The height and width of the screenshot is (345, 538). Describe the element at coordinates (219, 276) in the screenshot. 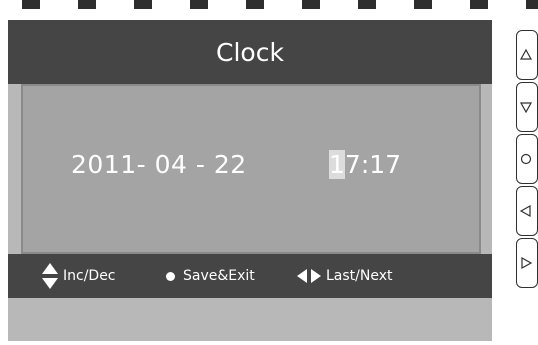

I see `hint-save-exit-label: Save&Exit` at that location.